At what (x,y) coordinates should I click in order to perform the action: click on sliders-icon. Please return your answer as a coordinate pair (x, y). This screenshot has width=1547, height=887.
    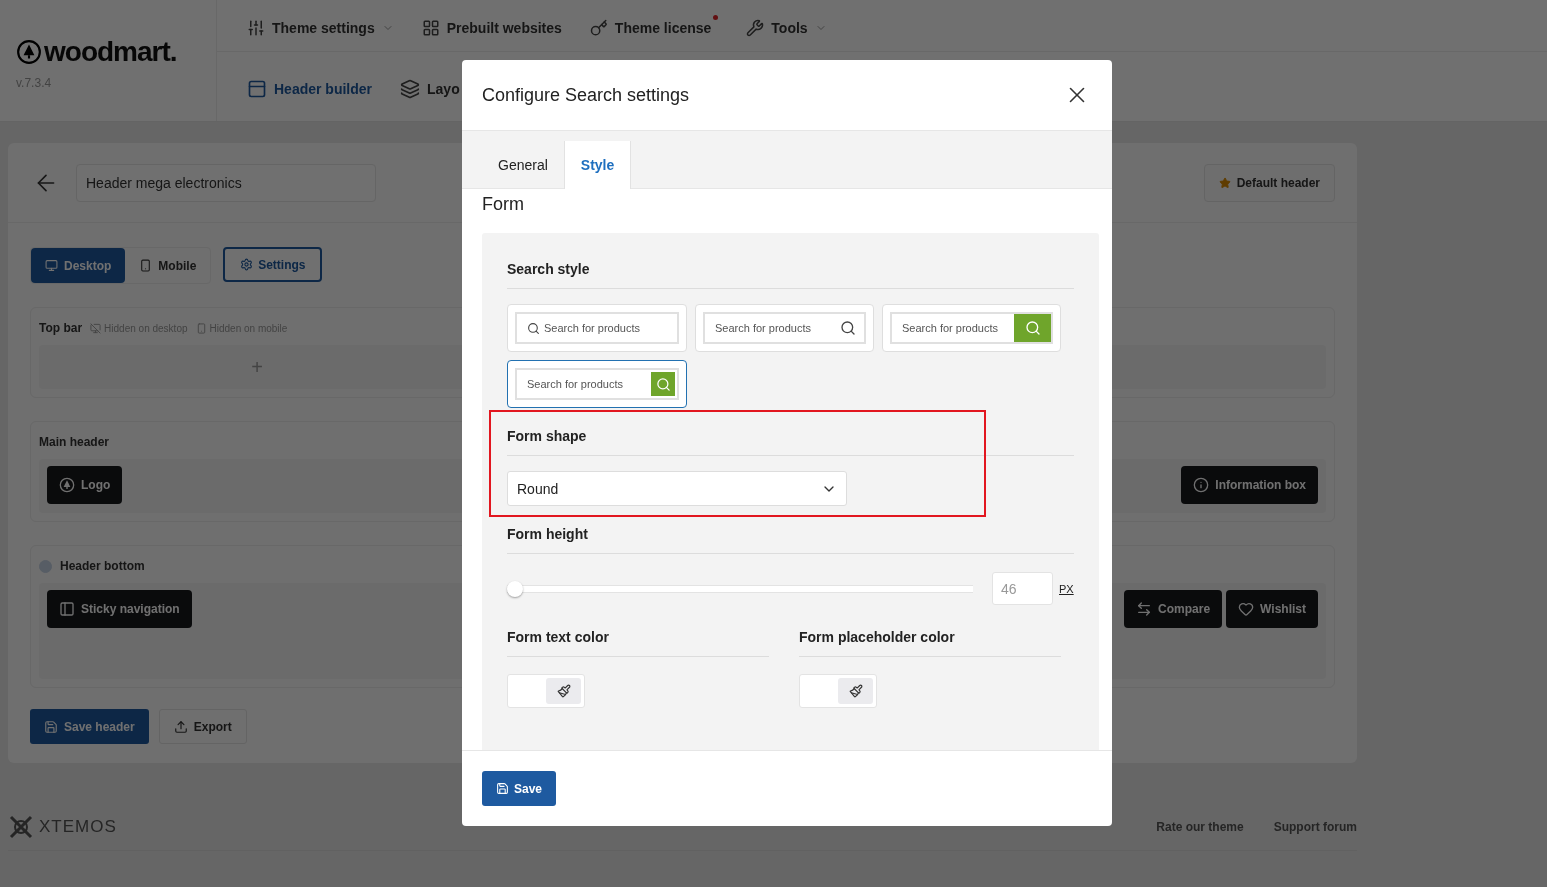
    Looking at the image, I should click on (256, 27).